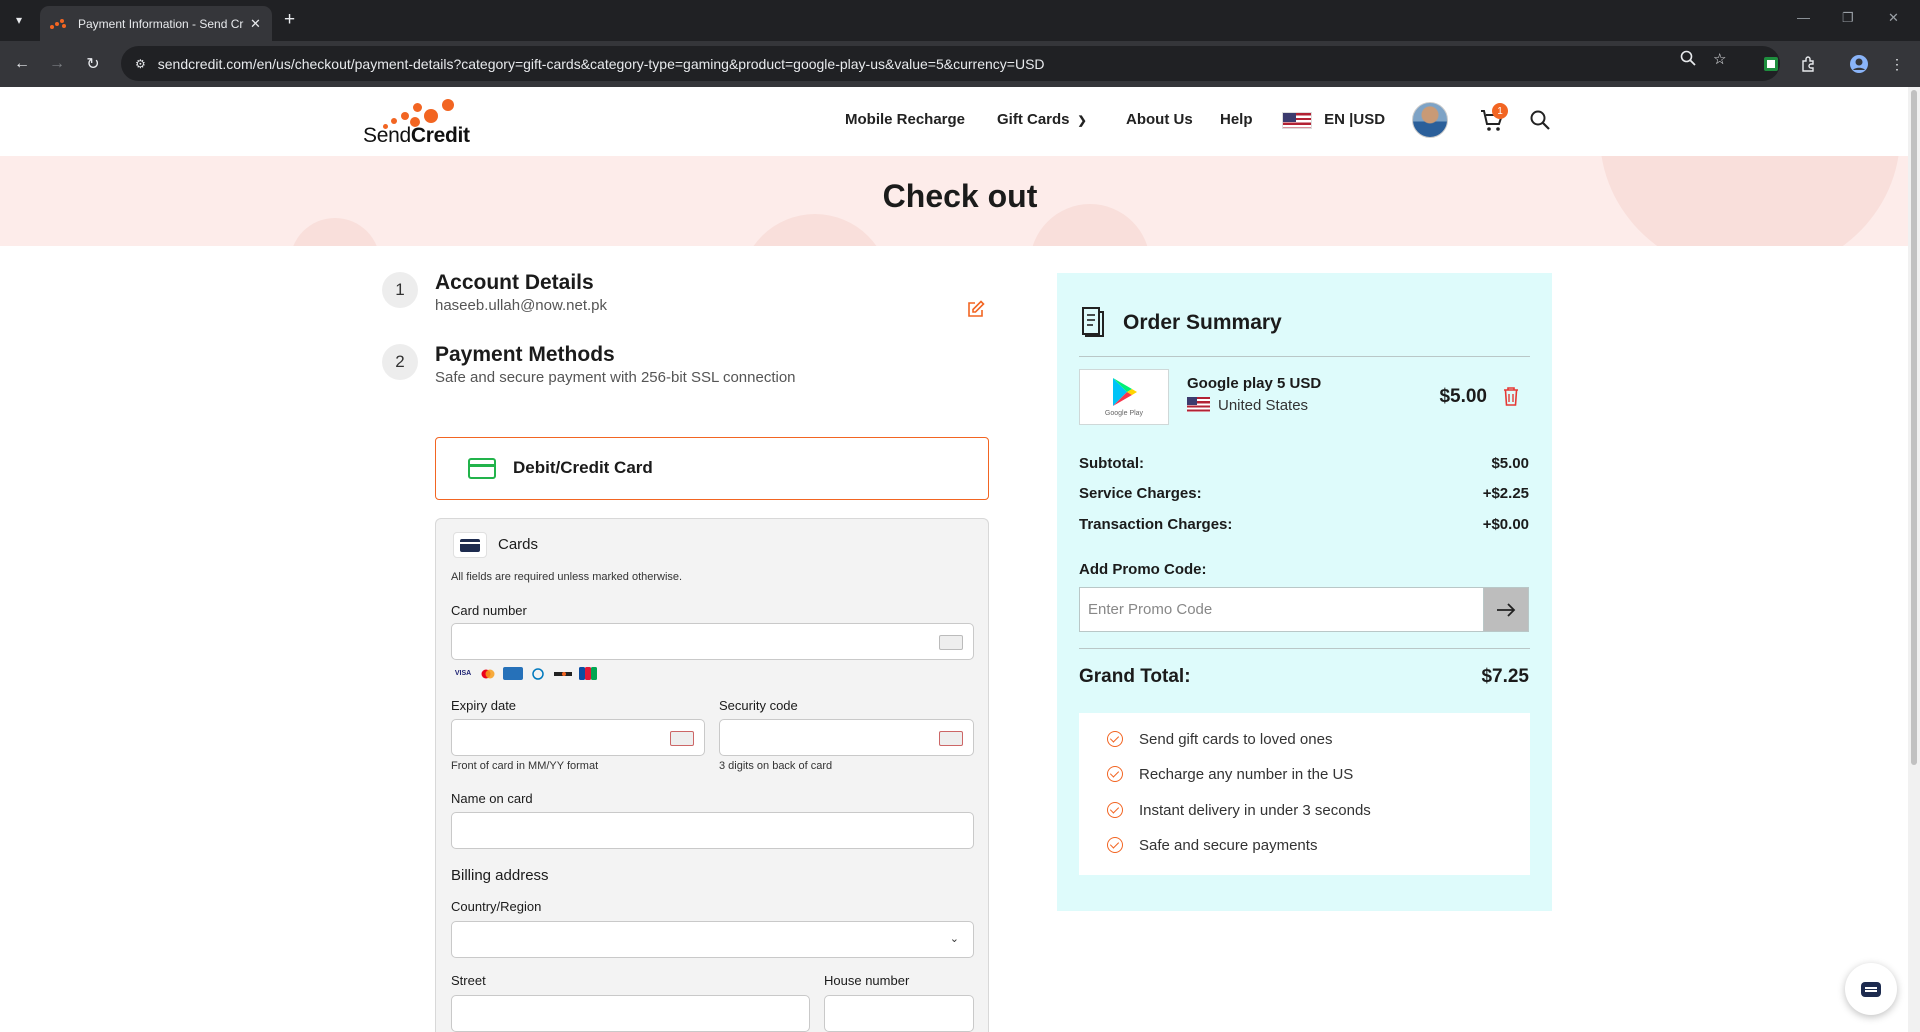 Image resolution: width=1920 pixels, height=1032 pixels. What do you see at coordinates (1771, 64) in the screenshot?
I see `extension-icon` at bounding box center [1771, 64].